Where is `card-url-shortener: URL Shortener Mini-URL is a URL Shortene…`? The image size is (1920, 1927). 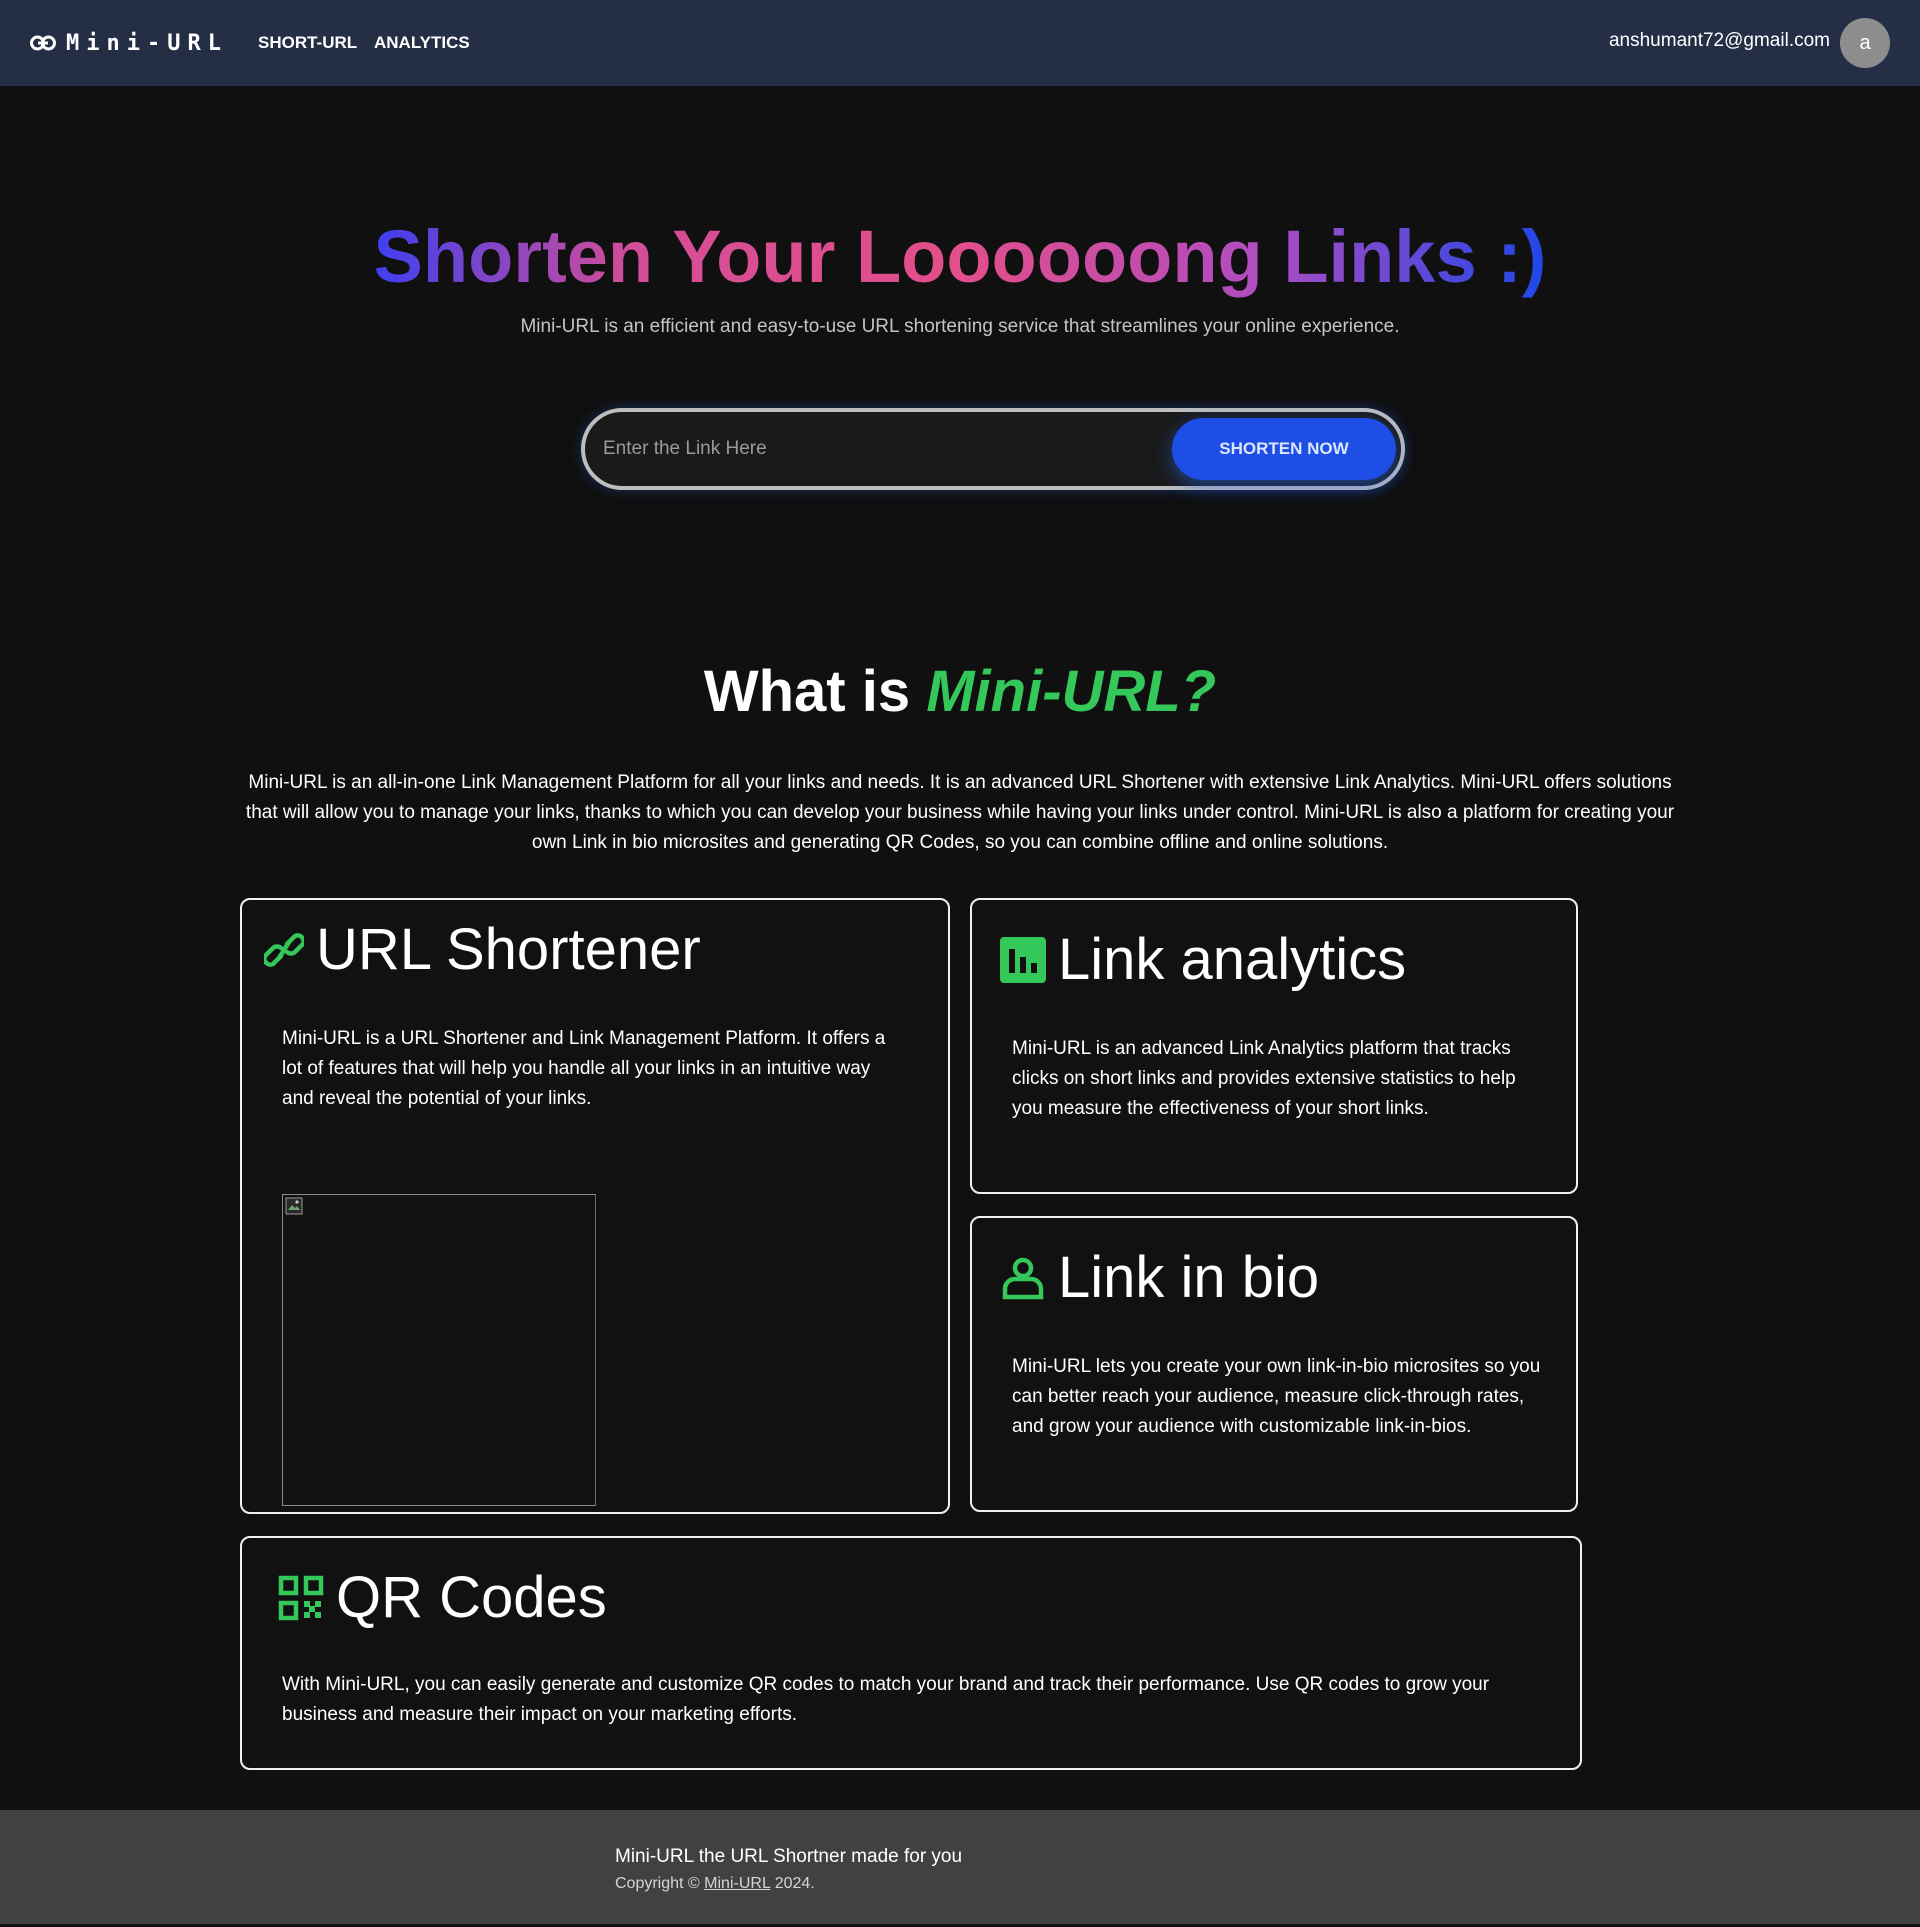 card-url-shortener: URL Shortener Mini-URL is a URL Shortene… is located at coordinates (595, 1206).